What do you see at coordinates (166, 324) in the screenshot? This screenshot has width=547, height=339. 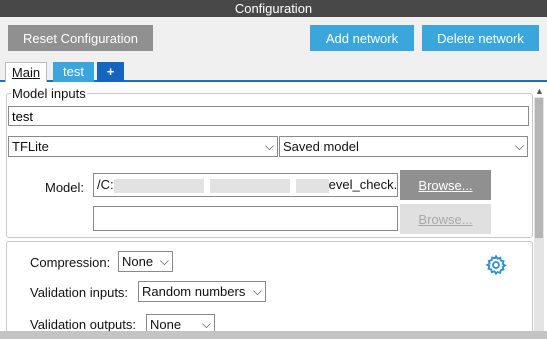 I see `validation-outputs-select-value: None` at bounding box center [166, 324].